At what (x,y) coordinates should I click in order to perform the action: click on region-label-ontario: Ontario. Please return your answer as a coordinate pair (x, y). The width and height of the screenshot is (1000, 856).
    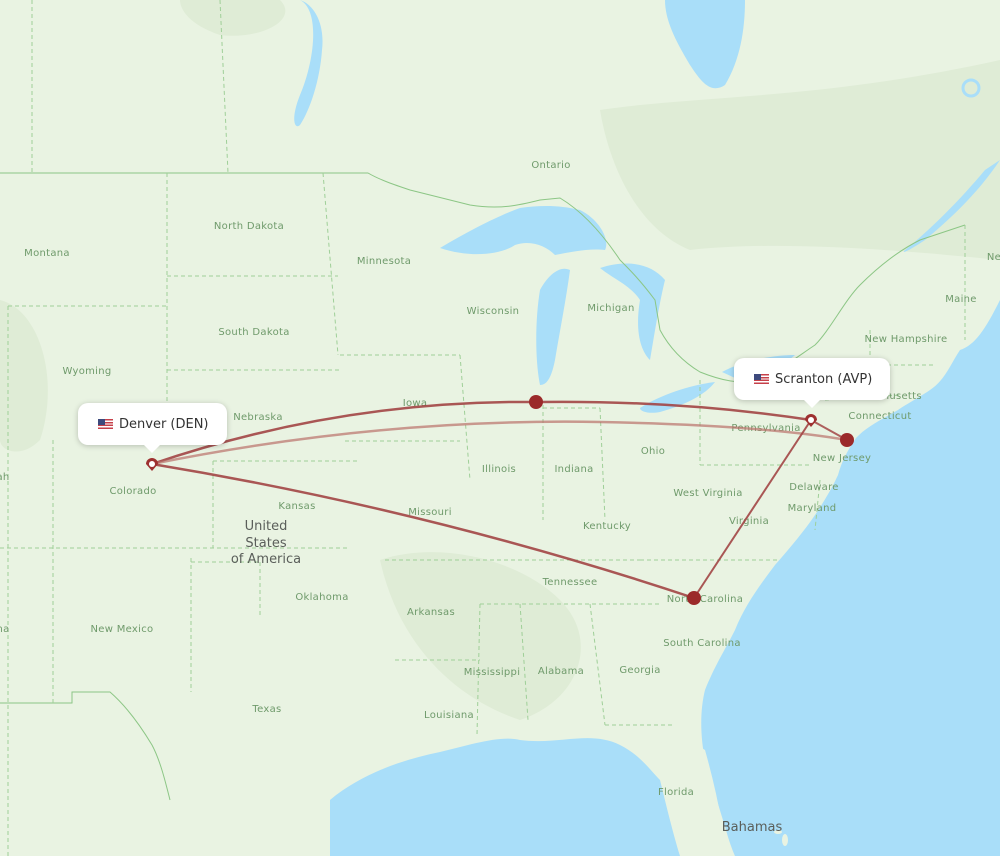
    Looking at the image, I should click on (550, 165).